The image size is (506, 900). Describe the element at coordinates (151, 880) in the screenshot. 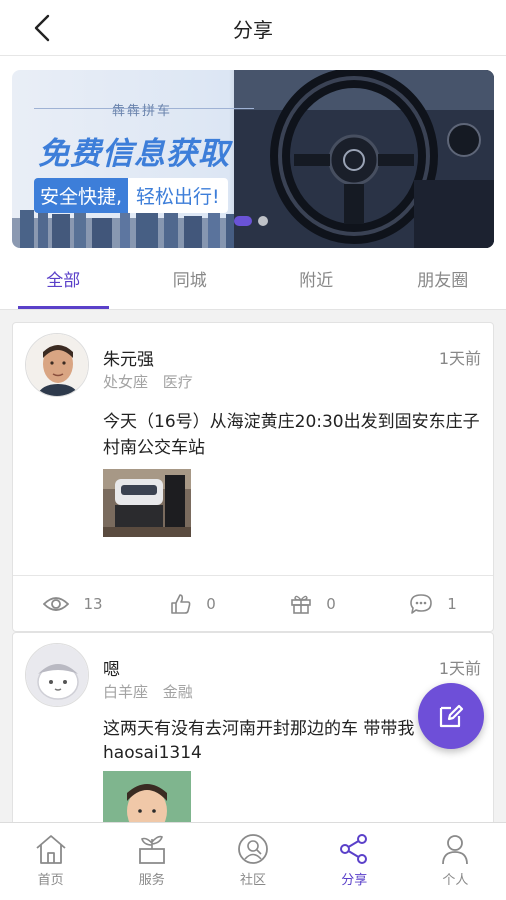

I see `nav-label: 服务` at that location.